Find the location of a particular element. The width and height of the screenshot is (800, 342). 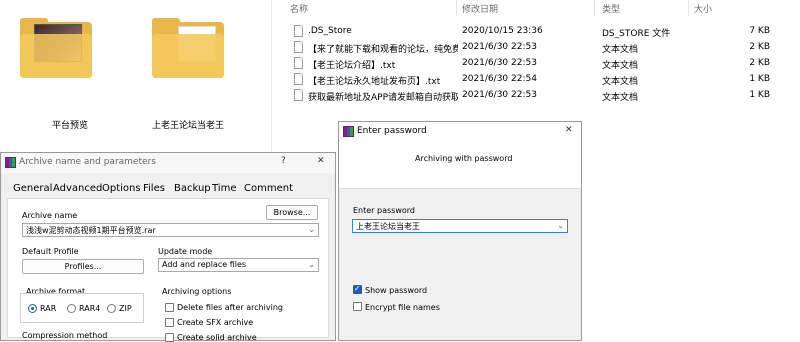

archive-dialog-titlebar: Archive name and parameters ? ✕ is located at coordinates (168, 163).